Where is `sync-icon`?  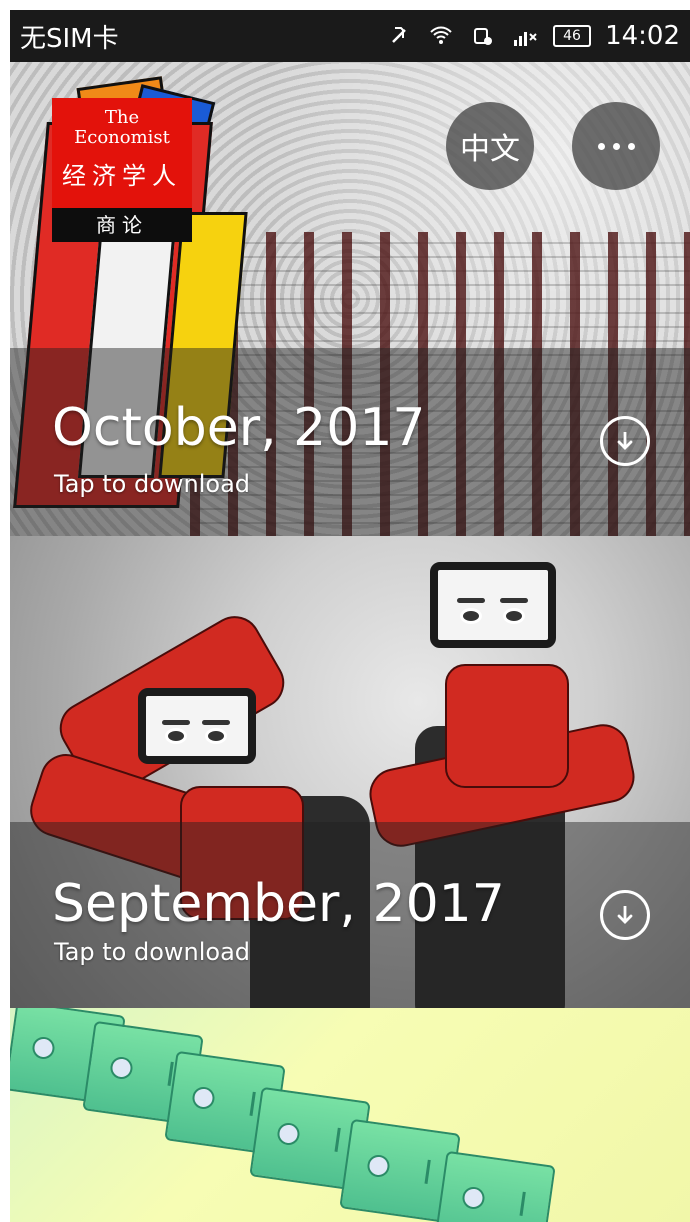
sync-icon is located at coordinates (483, 36).